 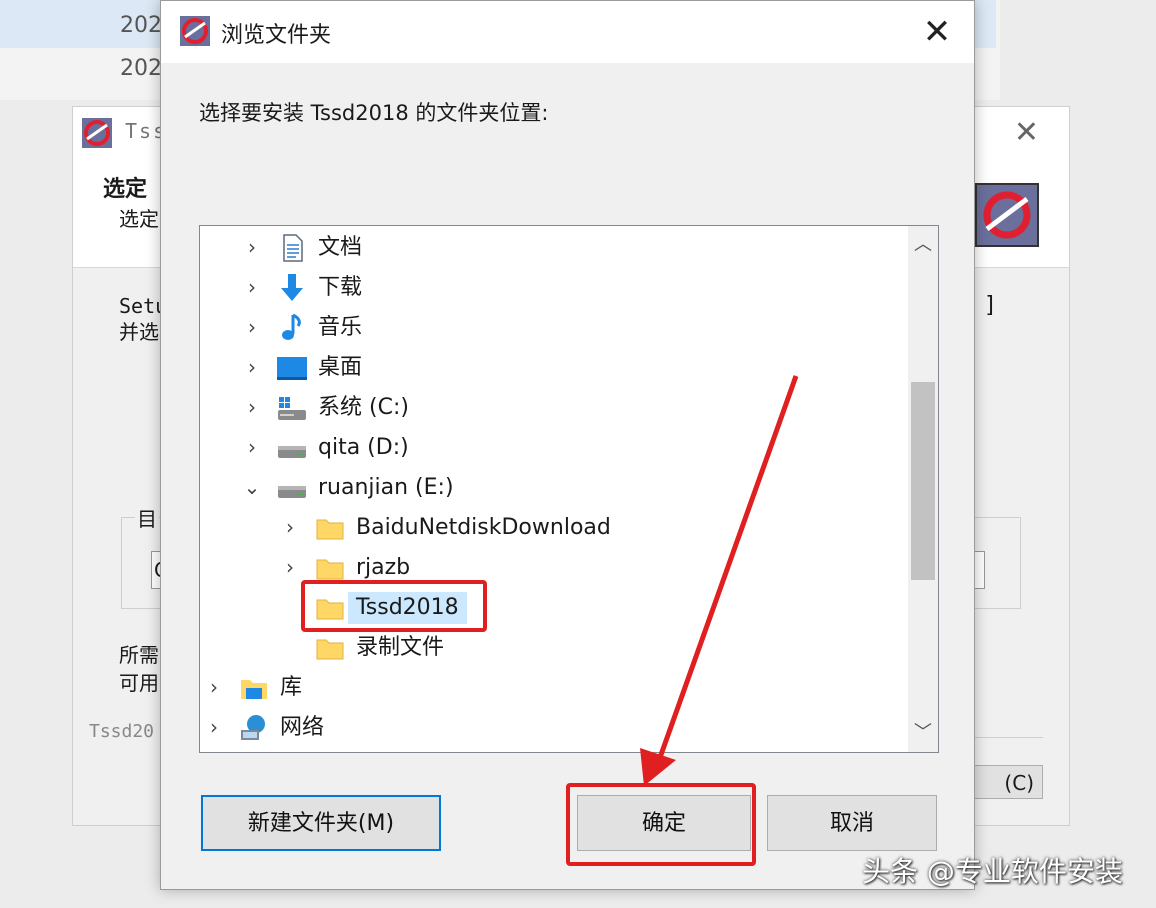 I want to click on tree-item-label: 库, so click(x=291, y=687).